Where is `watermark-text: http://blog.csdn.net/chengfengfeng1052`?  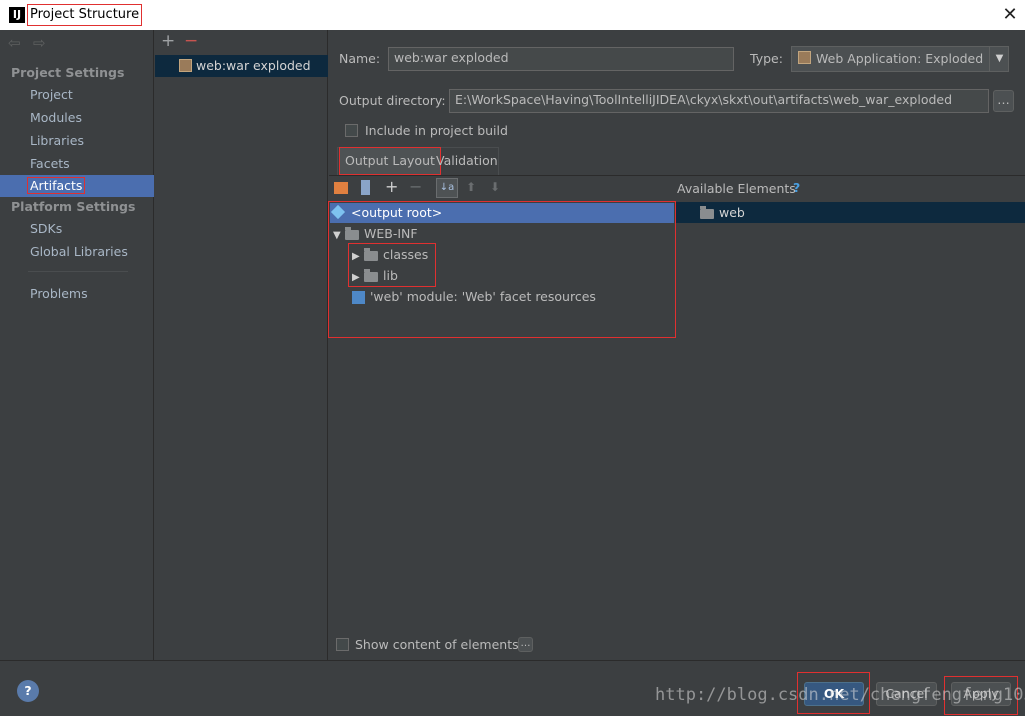 watermark-text: http://blog.csdn.net/chengfengfeng1052 is located at coordinates (840, 695).